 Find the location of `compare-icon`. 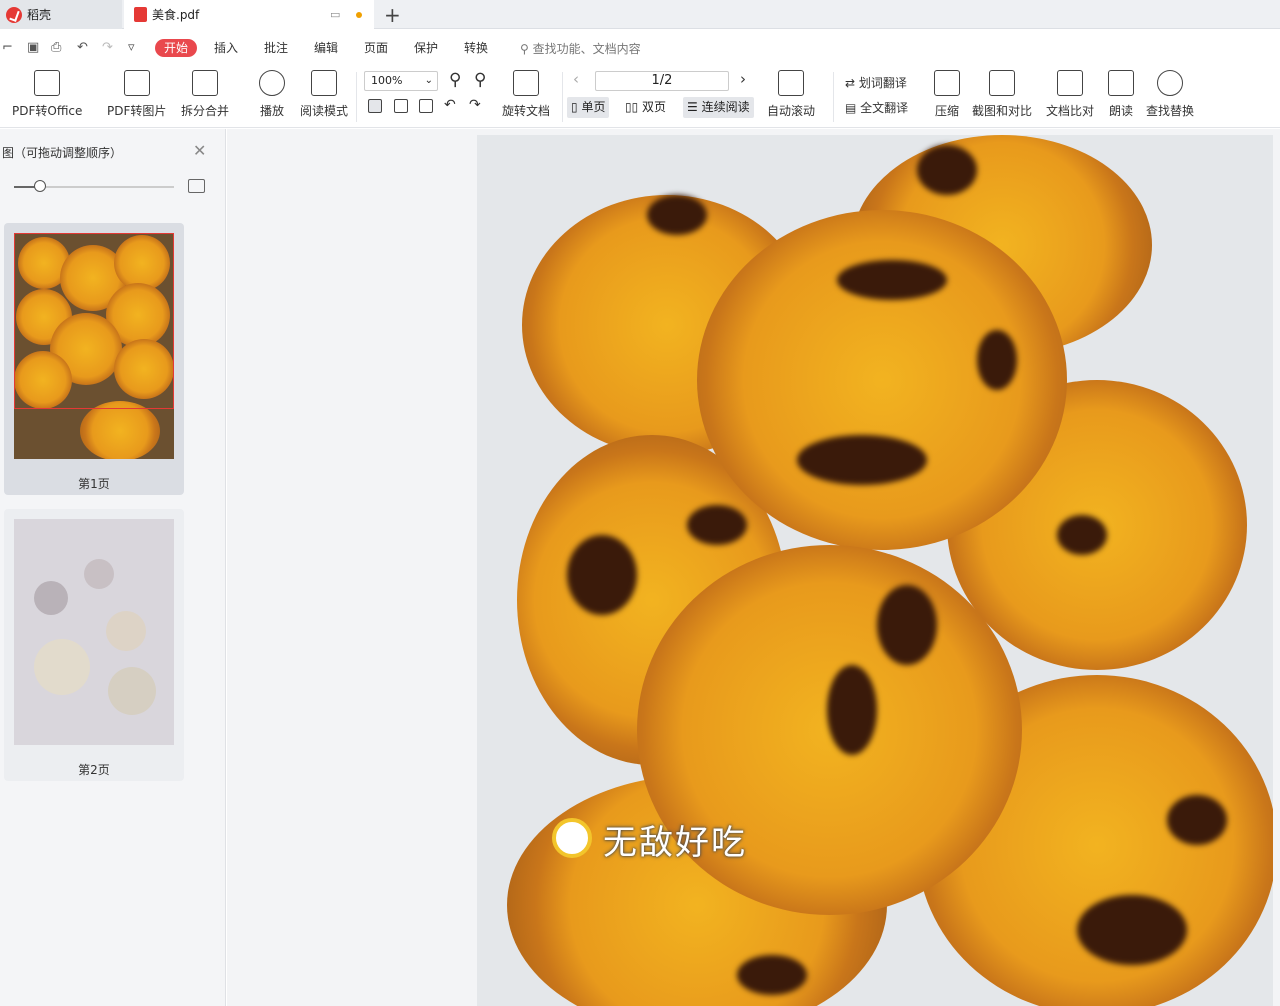

compare-icon is located at coordinates (1070, 83).